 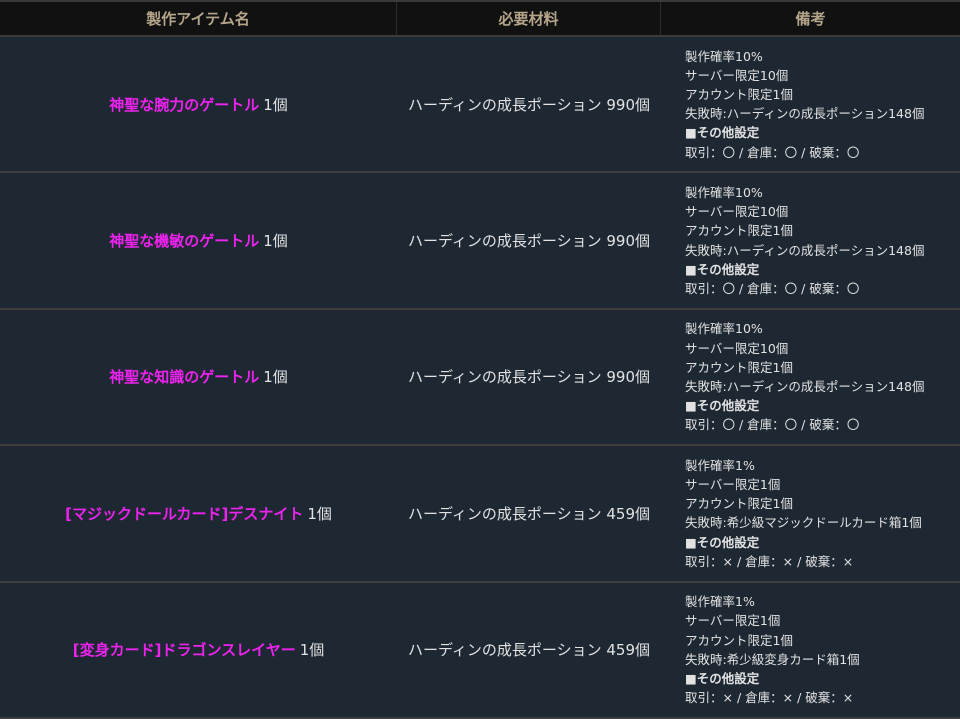 I want to click on item-name: 神聖な機敏のゲートル, so click(x=184, y=241).